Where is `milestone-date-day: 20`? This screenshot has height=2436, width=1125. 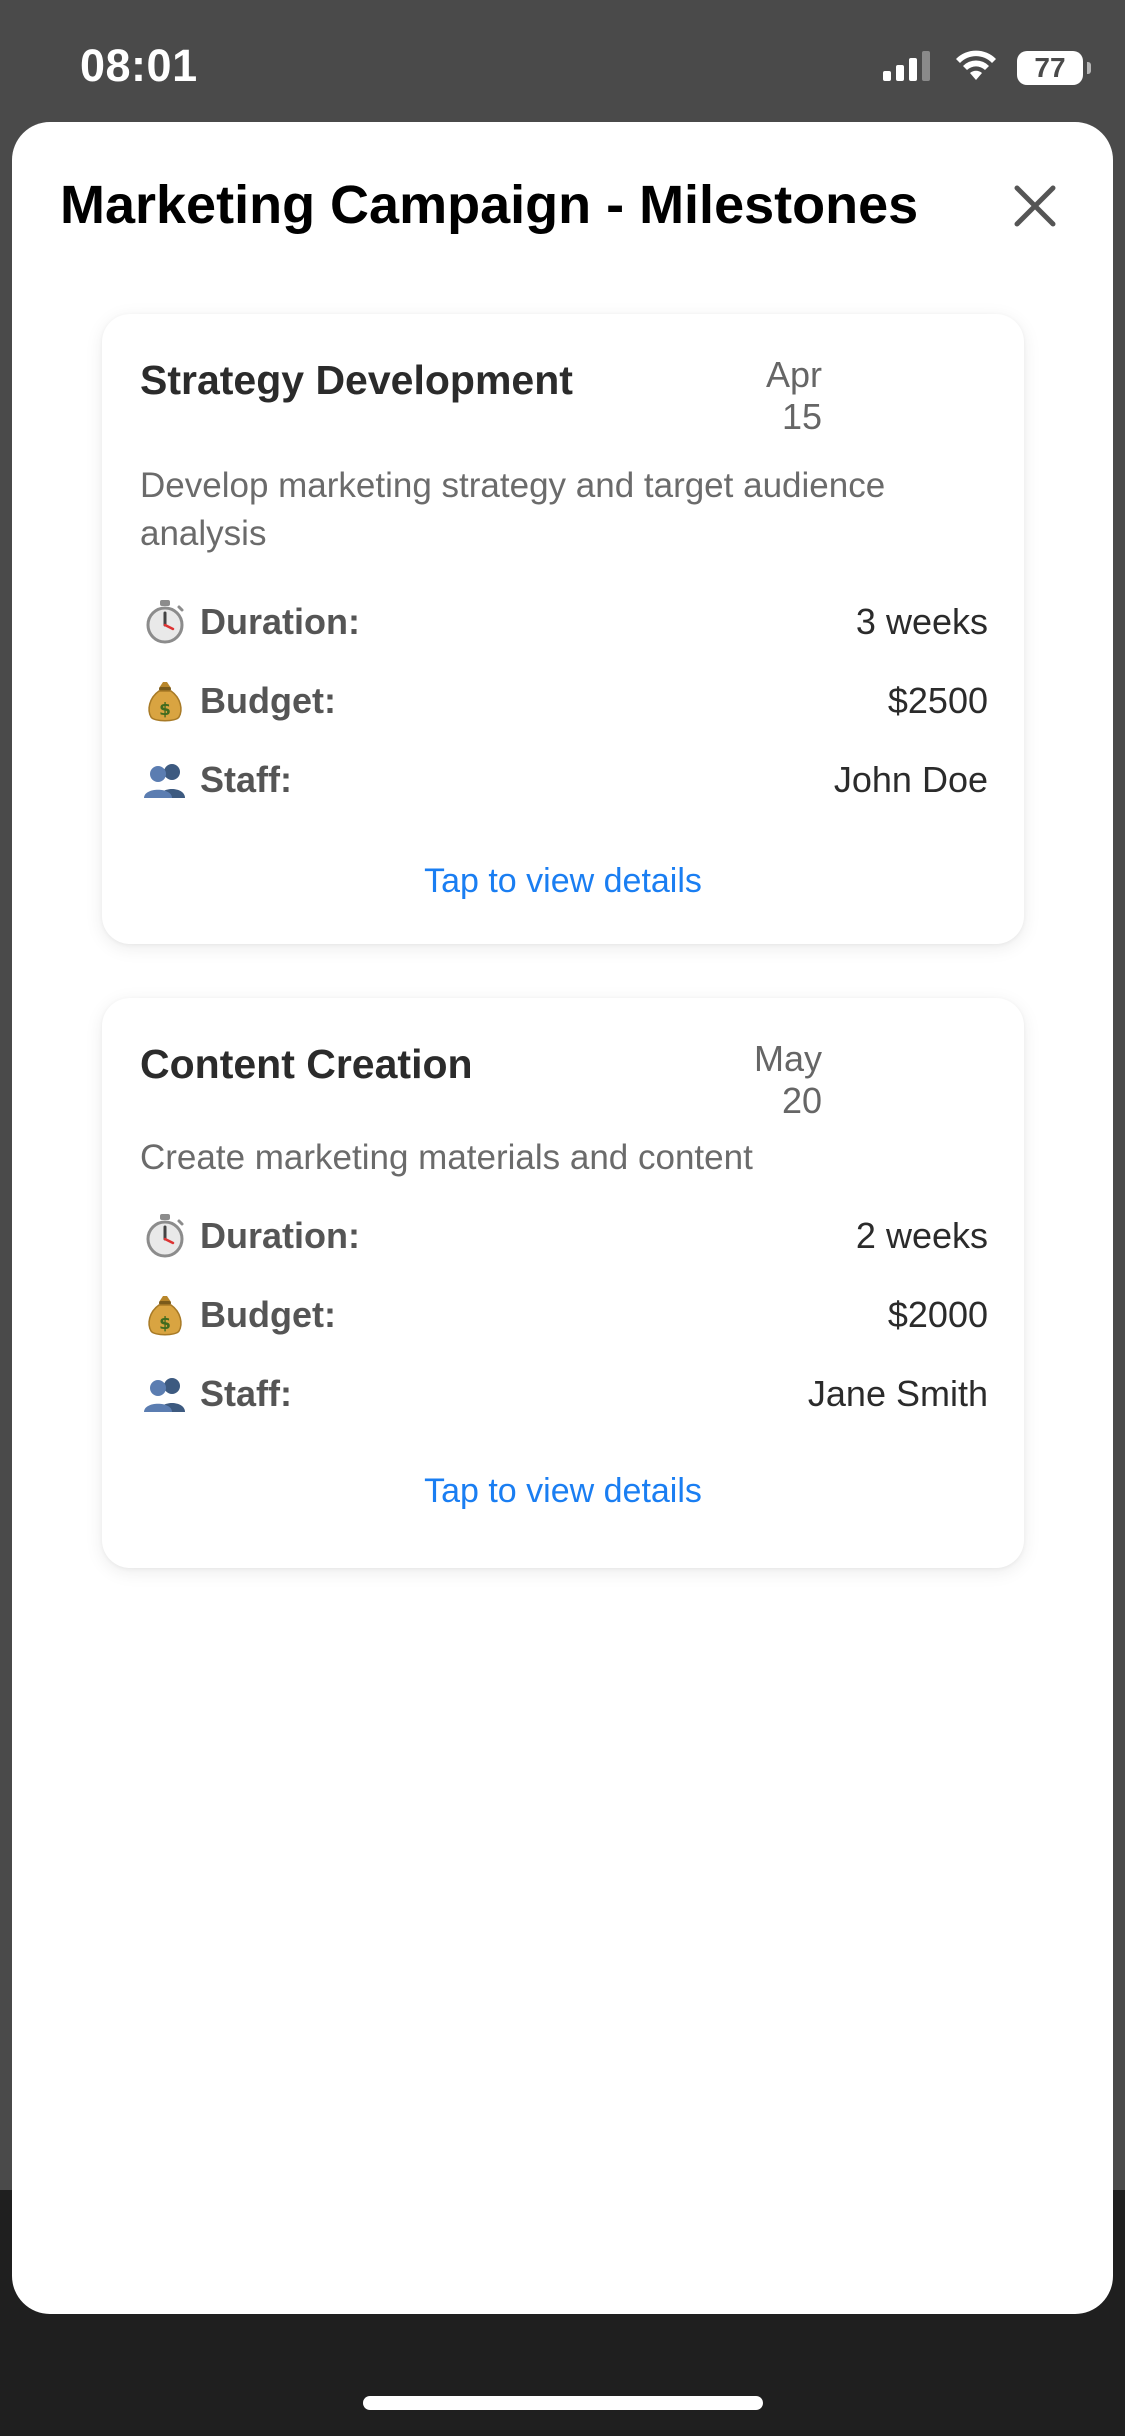
milestone-date-day: 20 is located at coordinates (801, 1100).